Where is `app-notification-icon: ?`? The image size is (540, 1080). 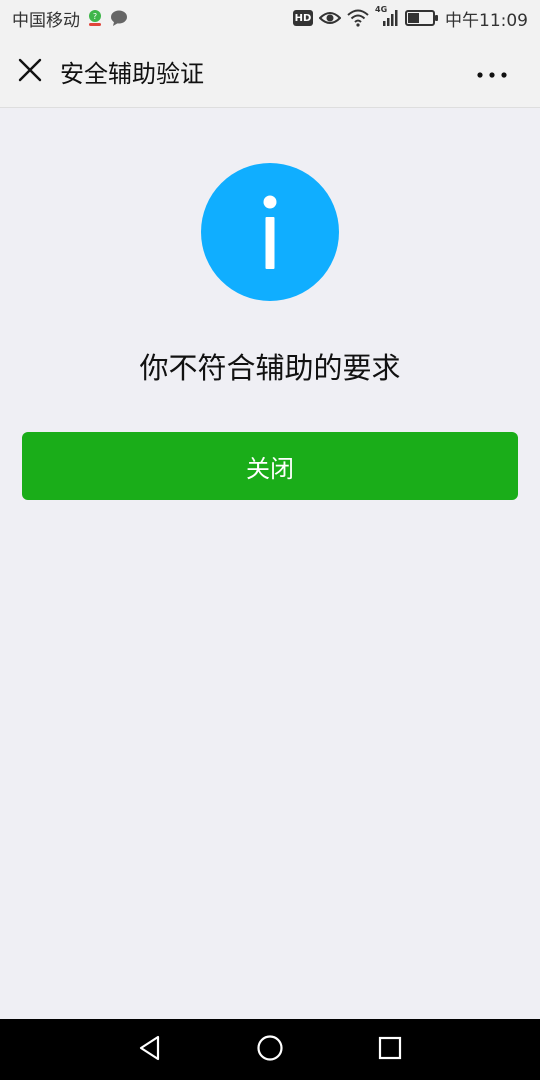 app-notification-icon: ? is located at coordinates (95, 18).